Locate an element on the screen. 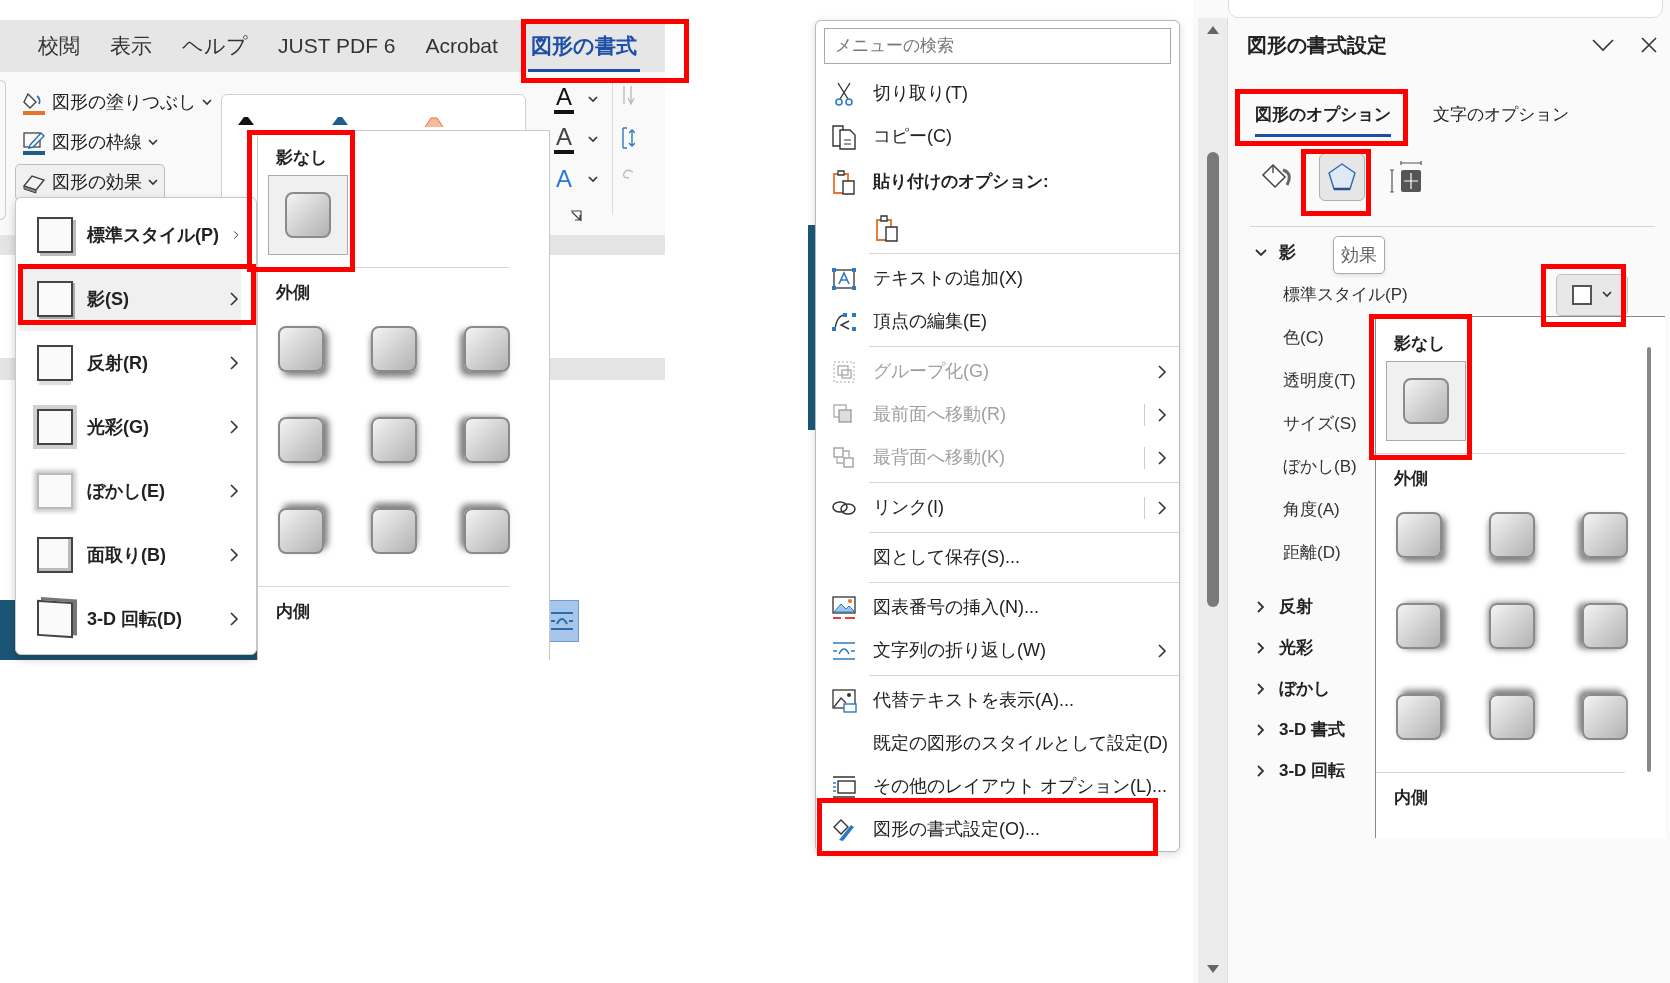 This screenshot has height=983, width=1670. context-menu-item: コピー(C) is located at coordinates (997, 136).